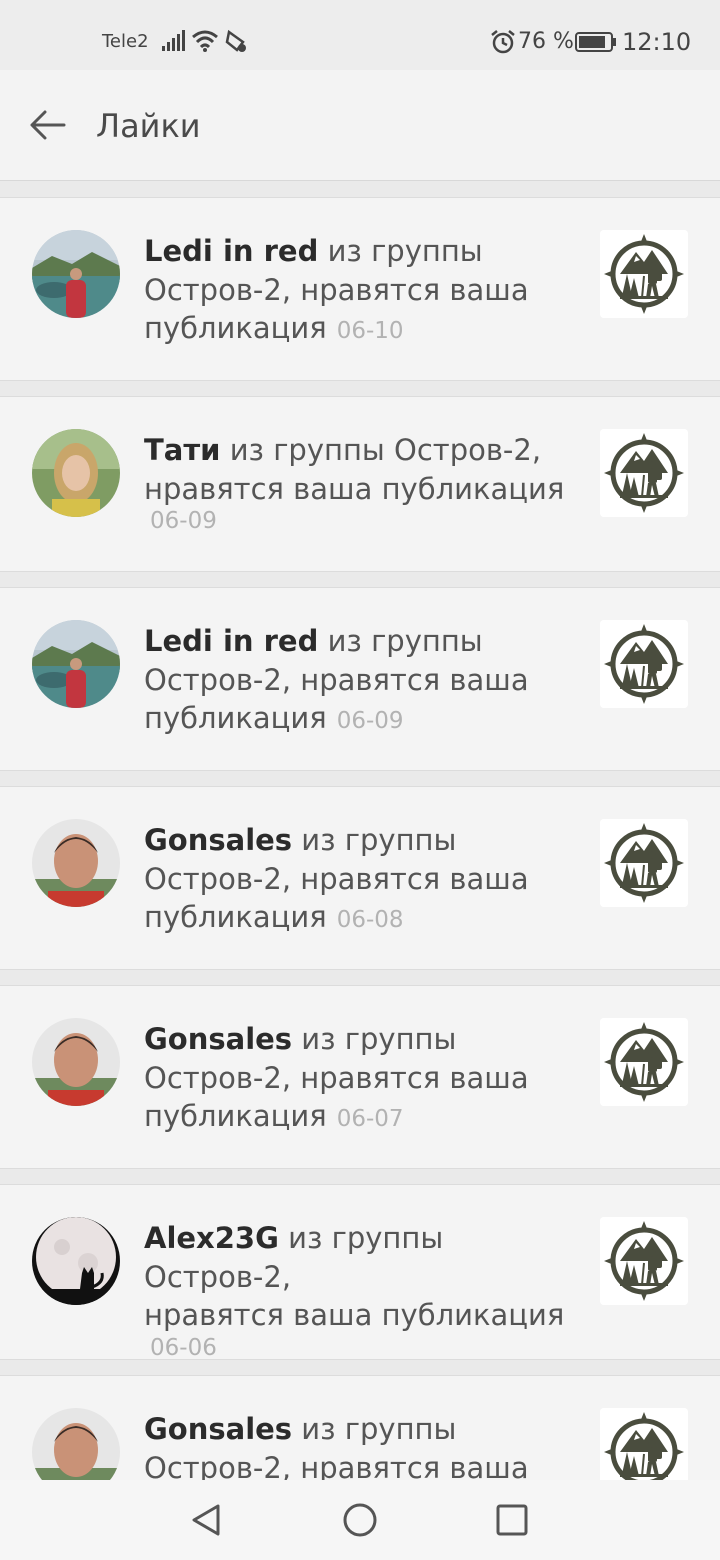  Describe the element at coordinates (503, 42) in the screenshot. I see `alarm-icon` at that location.